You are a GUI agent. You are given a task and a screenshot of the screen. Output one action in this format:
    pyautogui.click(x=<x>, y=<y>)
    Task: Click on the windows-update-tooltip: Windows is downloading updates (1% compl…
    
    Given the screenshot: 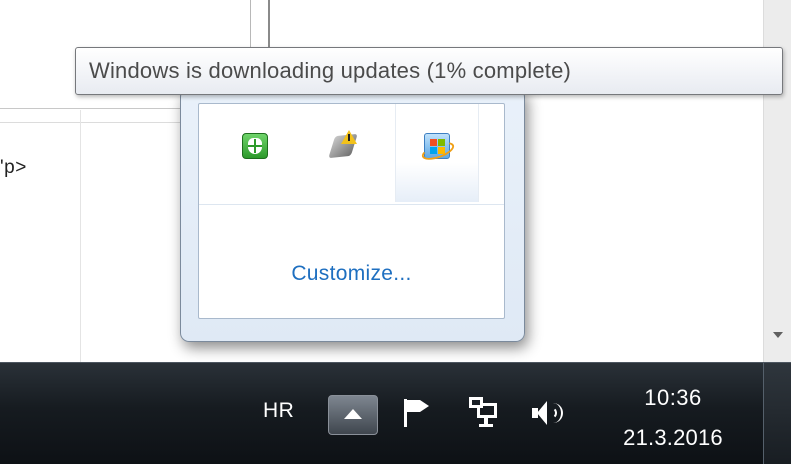 What is the action you would take?
    pyautogui.click(x=429, y=71)
    